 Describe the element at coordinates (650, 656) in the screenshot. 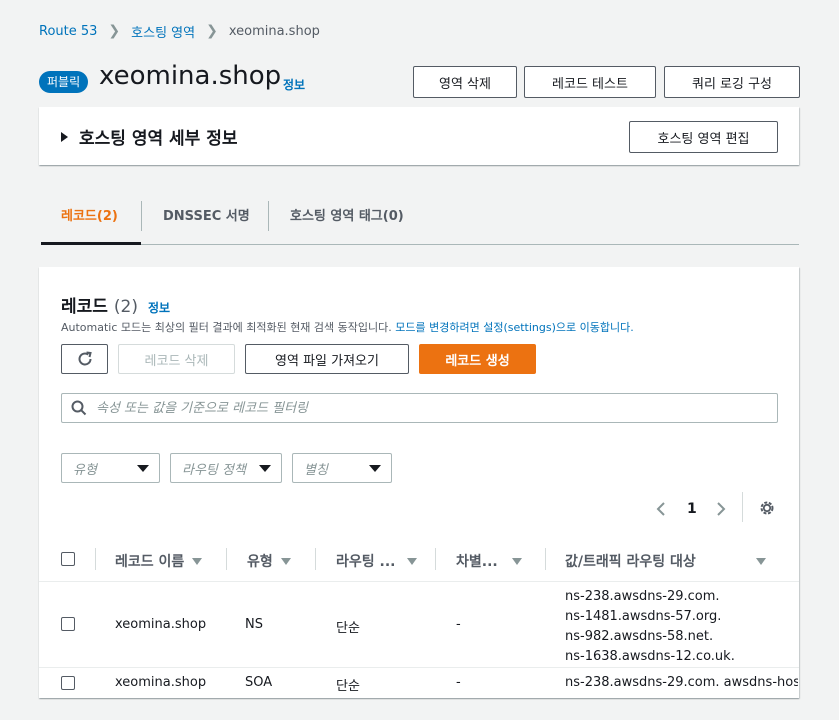

I see `record-value: ns-1638.awsdns-12.co.uk.` at that location.